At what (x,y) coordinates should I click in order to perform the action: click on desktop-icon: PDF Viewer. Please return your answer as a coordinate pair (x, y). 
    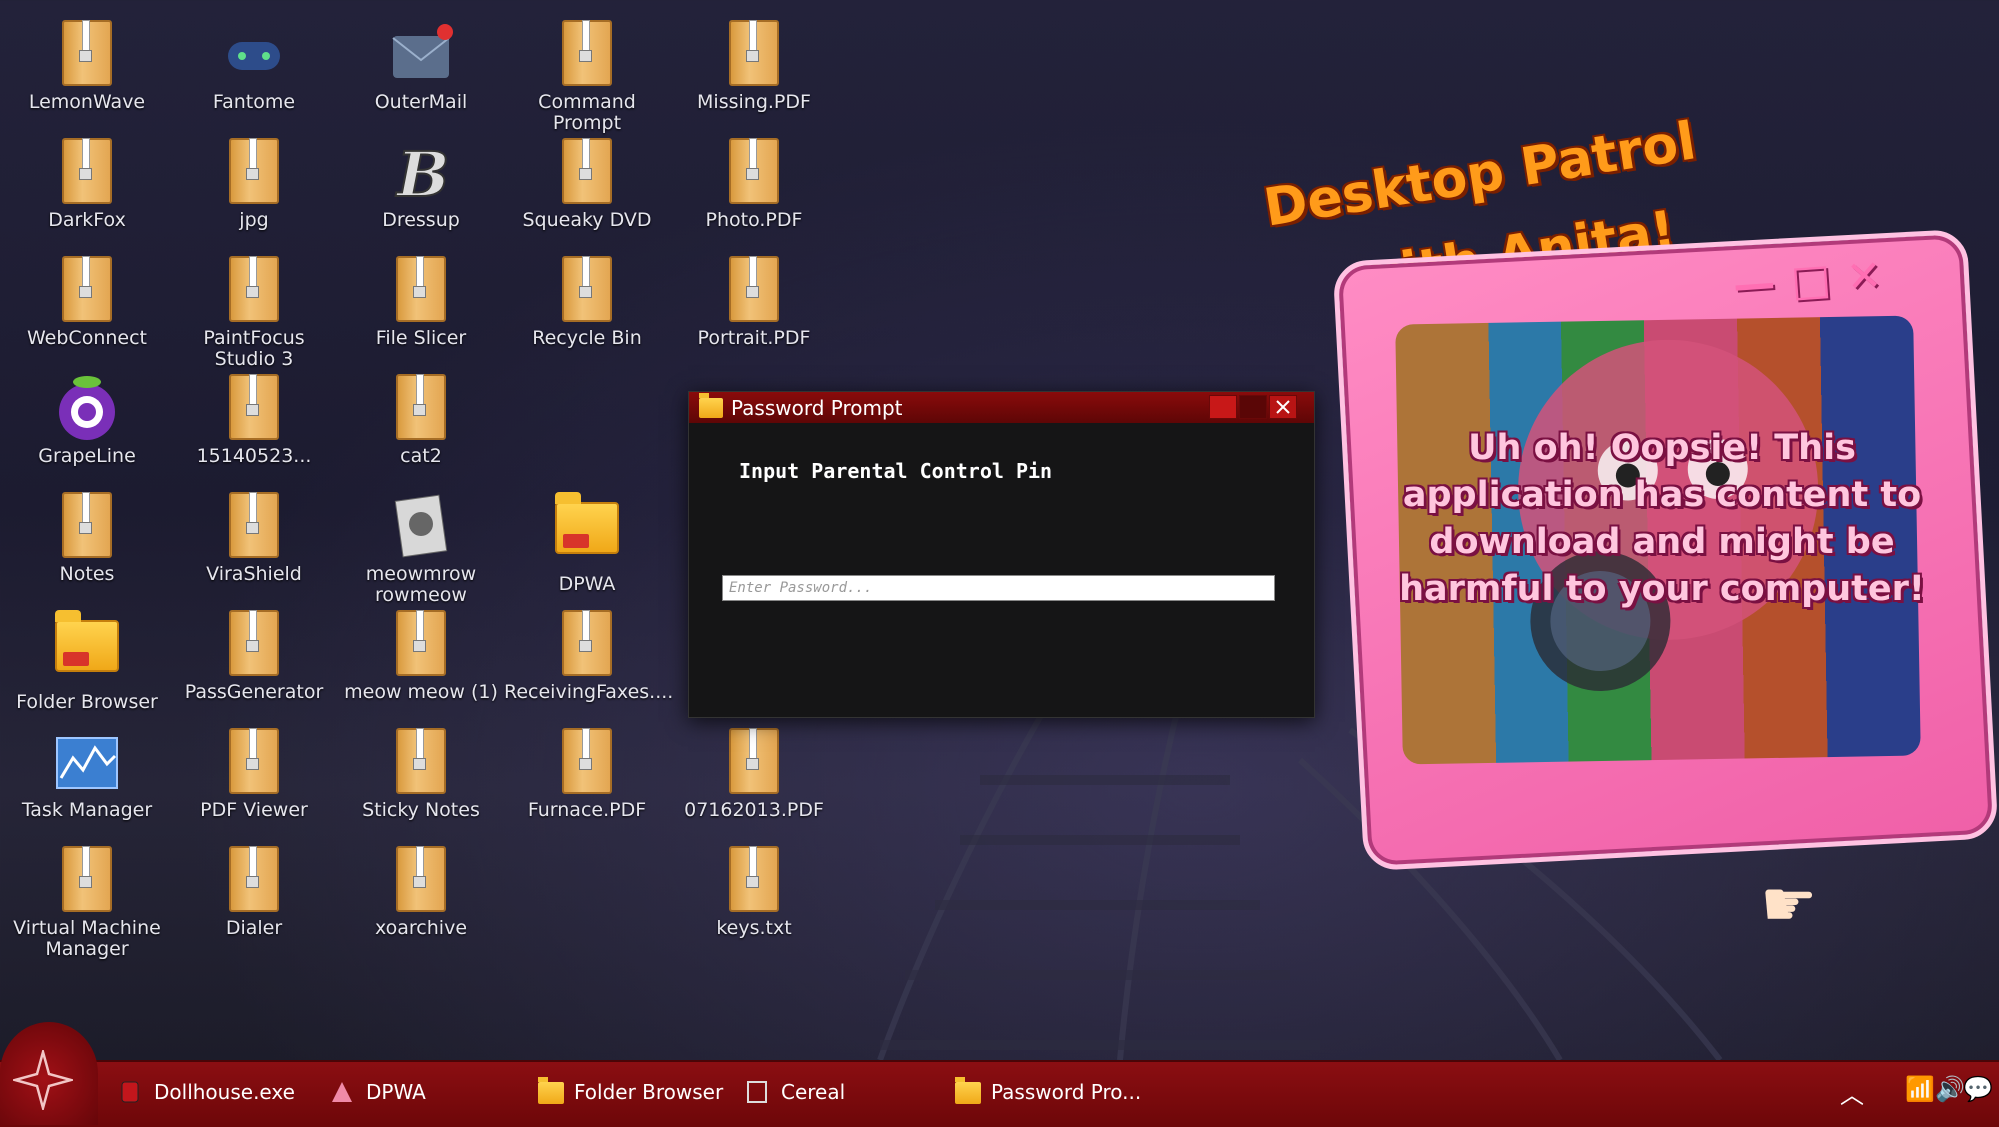
    Looking at the image, I should click on (254, 784).